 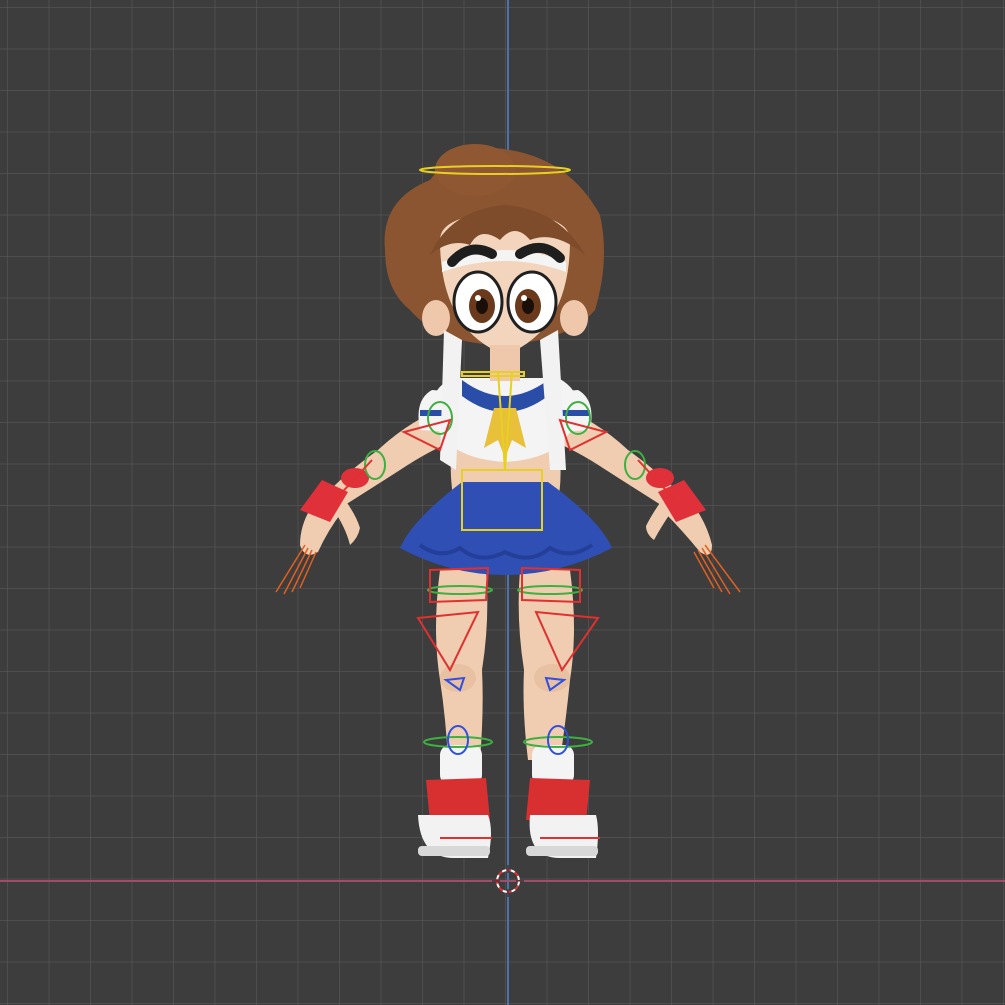 What do you see at coordinates (505, 665) in the screenshot?
I see `character-legs` at bounding box center [505, 665].